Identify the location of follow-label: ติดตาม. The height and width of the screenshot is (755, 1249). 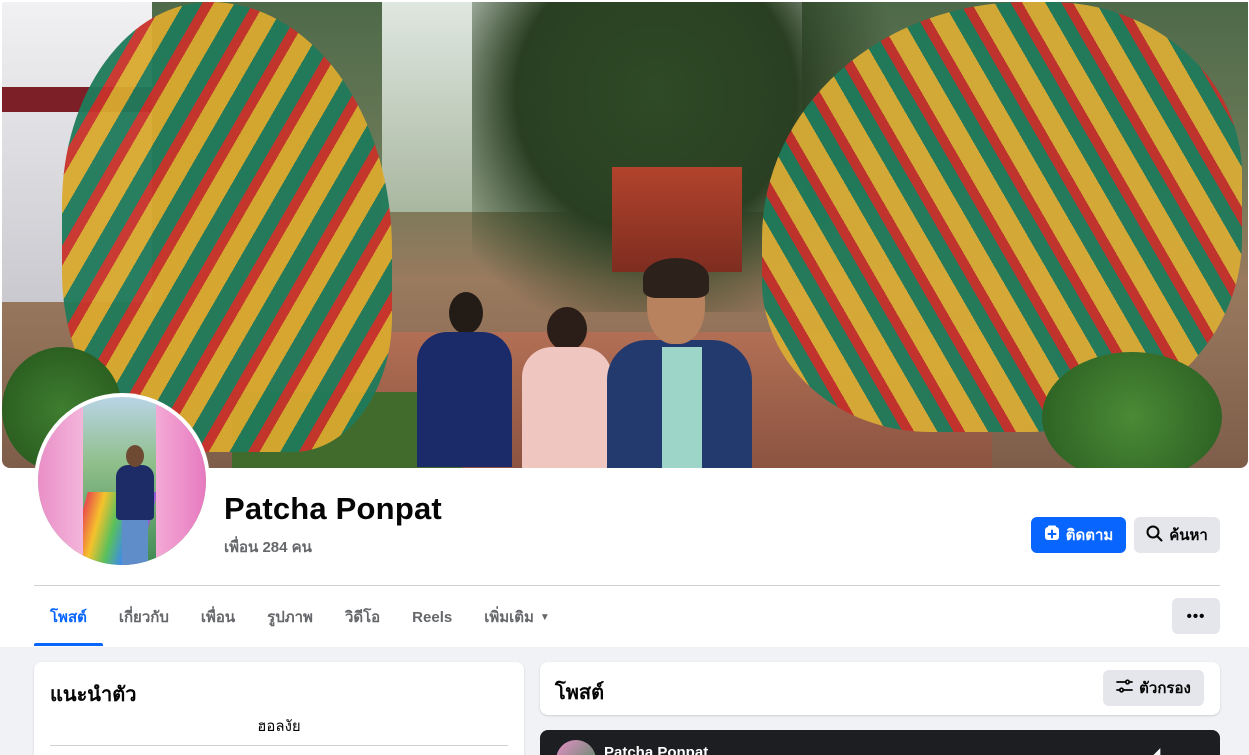
(1089, 535).